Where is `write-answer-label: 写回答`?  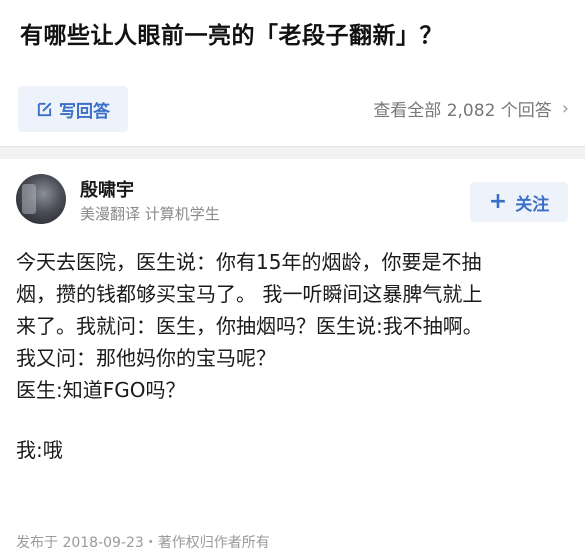 write-answer-label: 写回答 is located at coordinates (84, 111).